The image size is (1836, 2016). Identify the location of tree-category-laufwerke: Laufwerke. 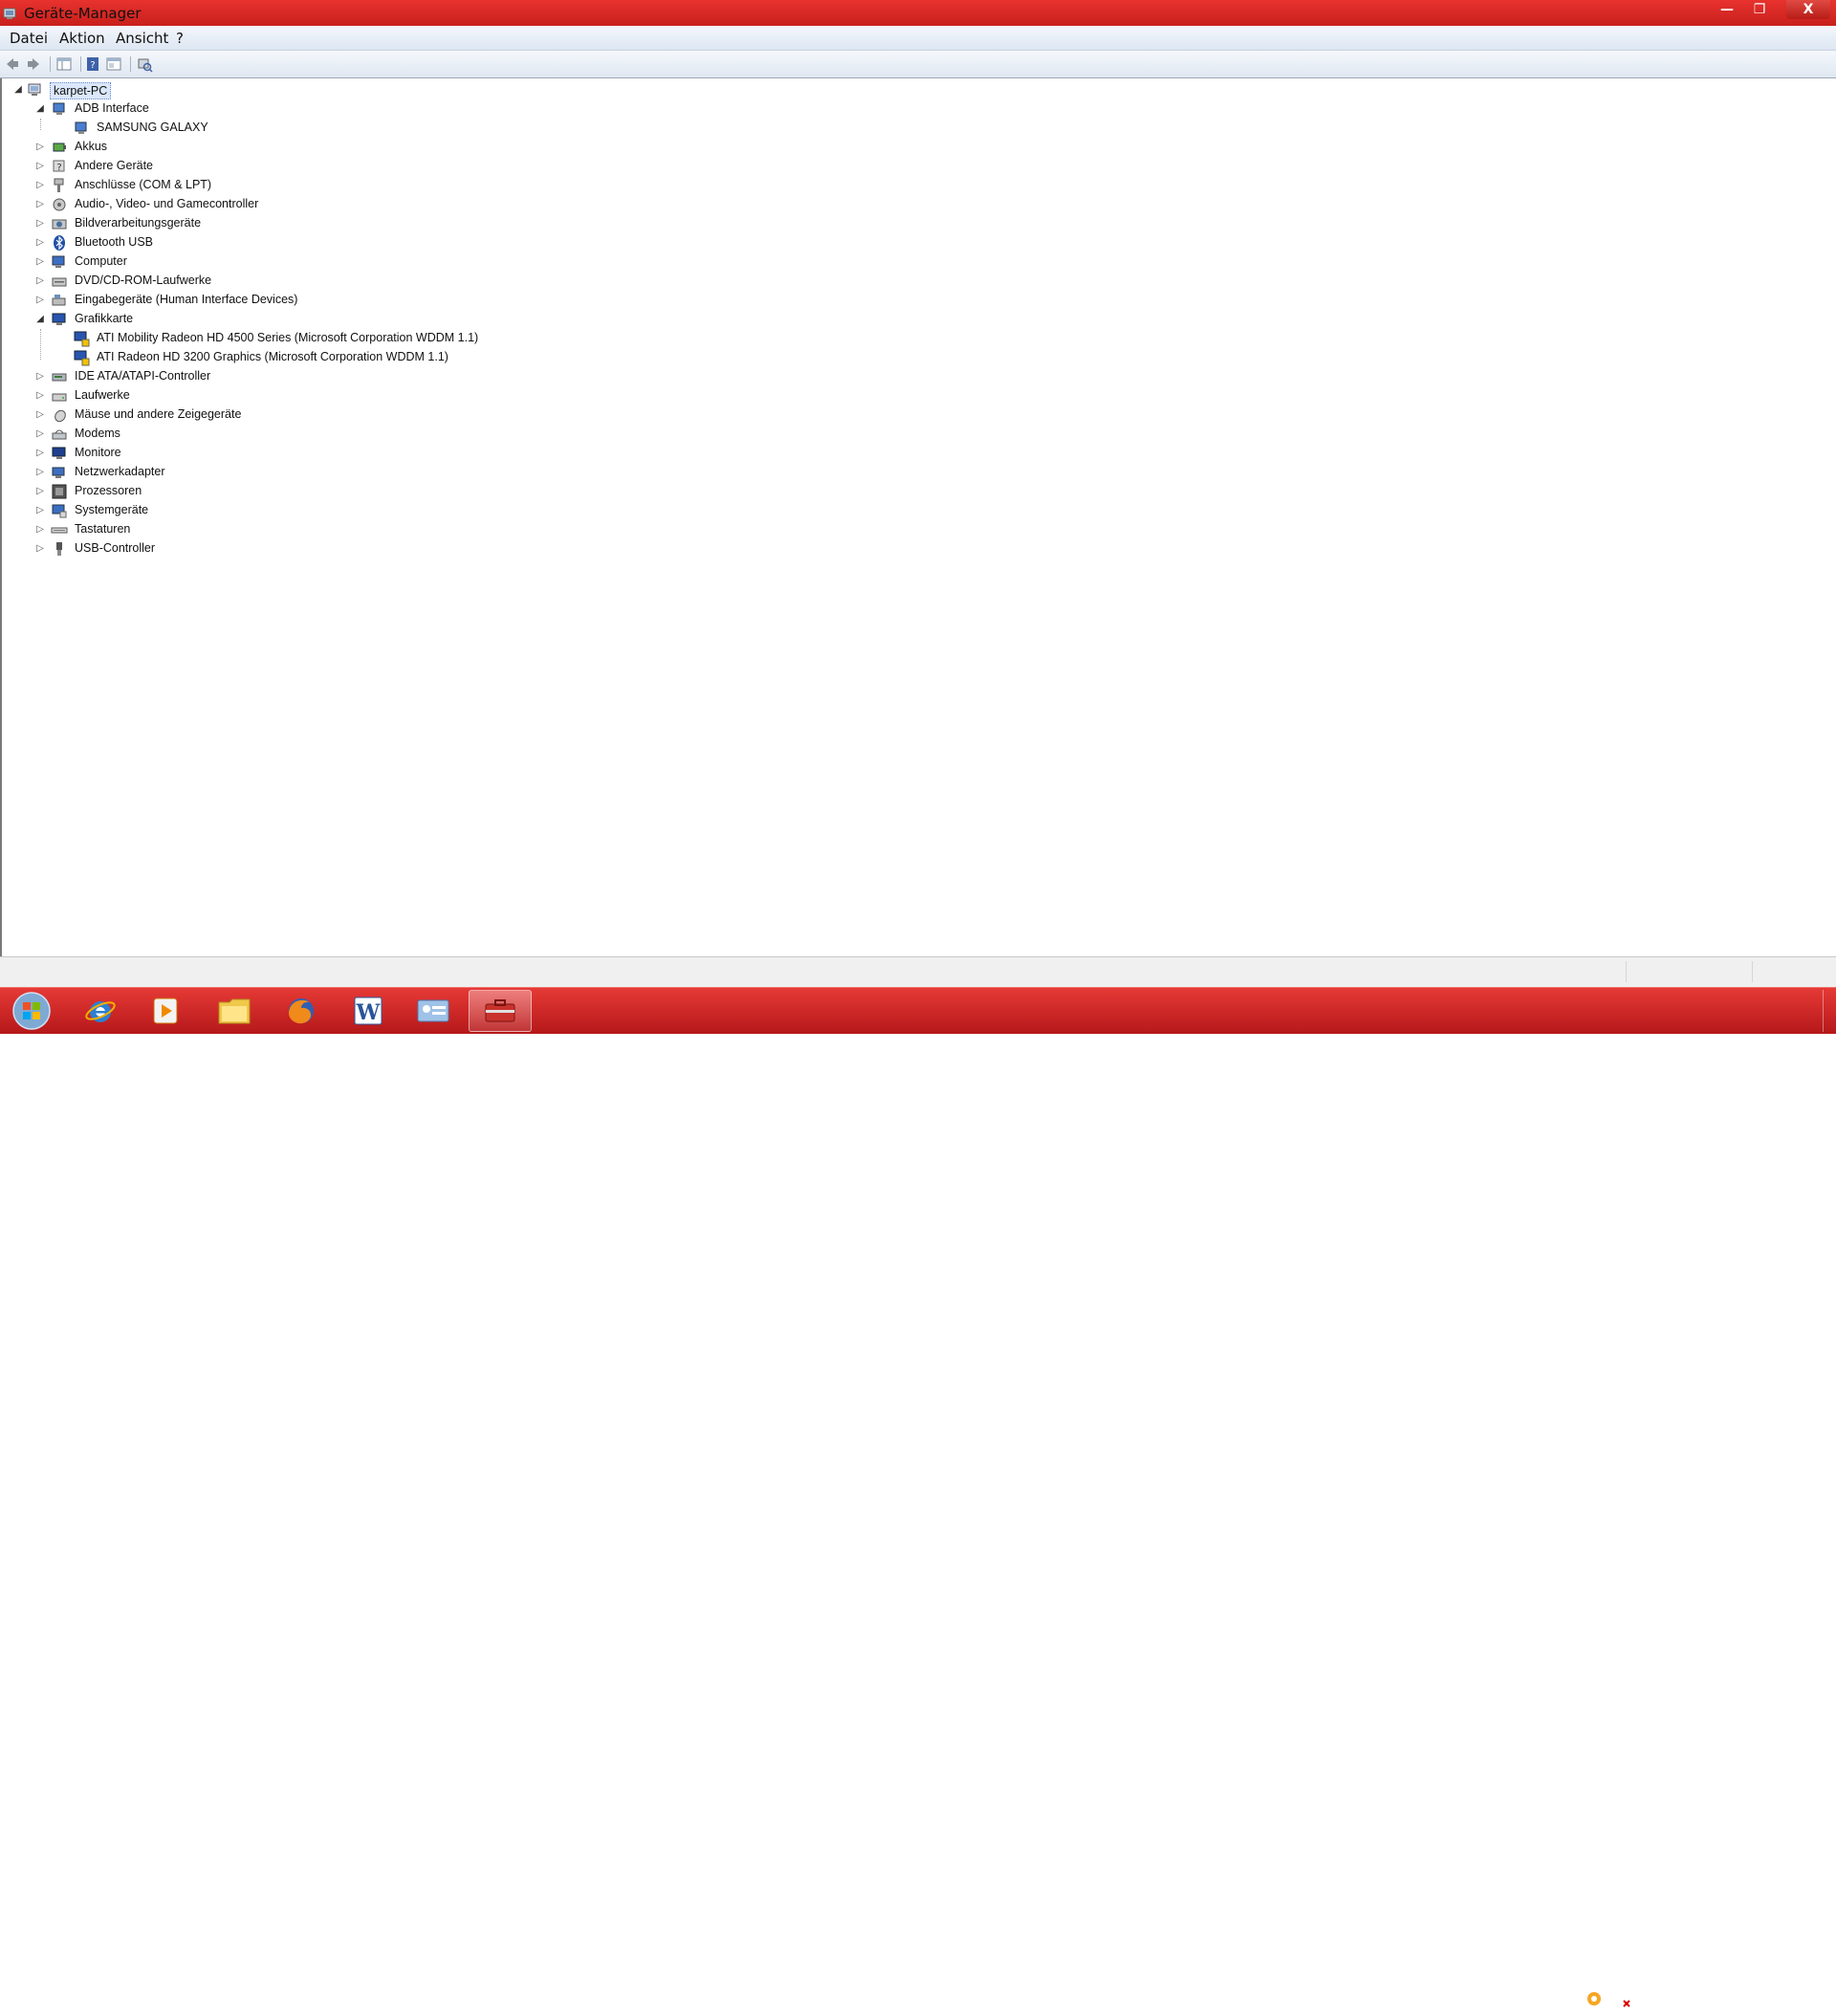
(103, 395).